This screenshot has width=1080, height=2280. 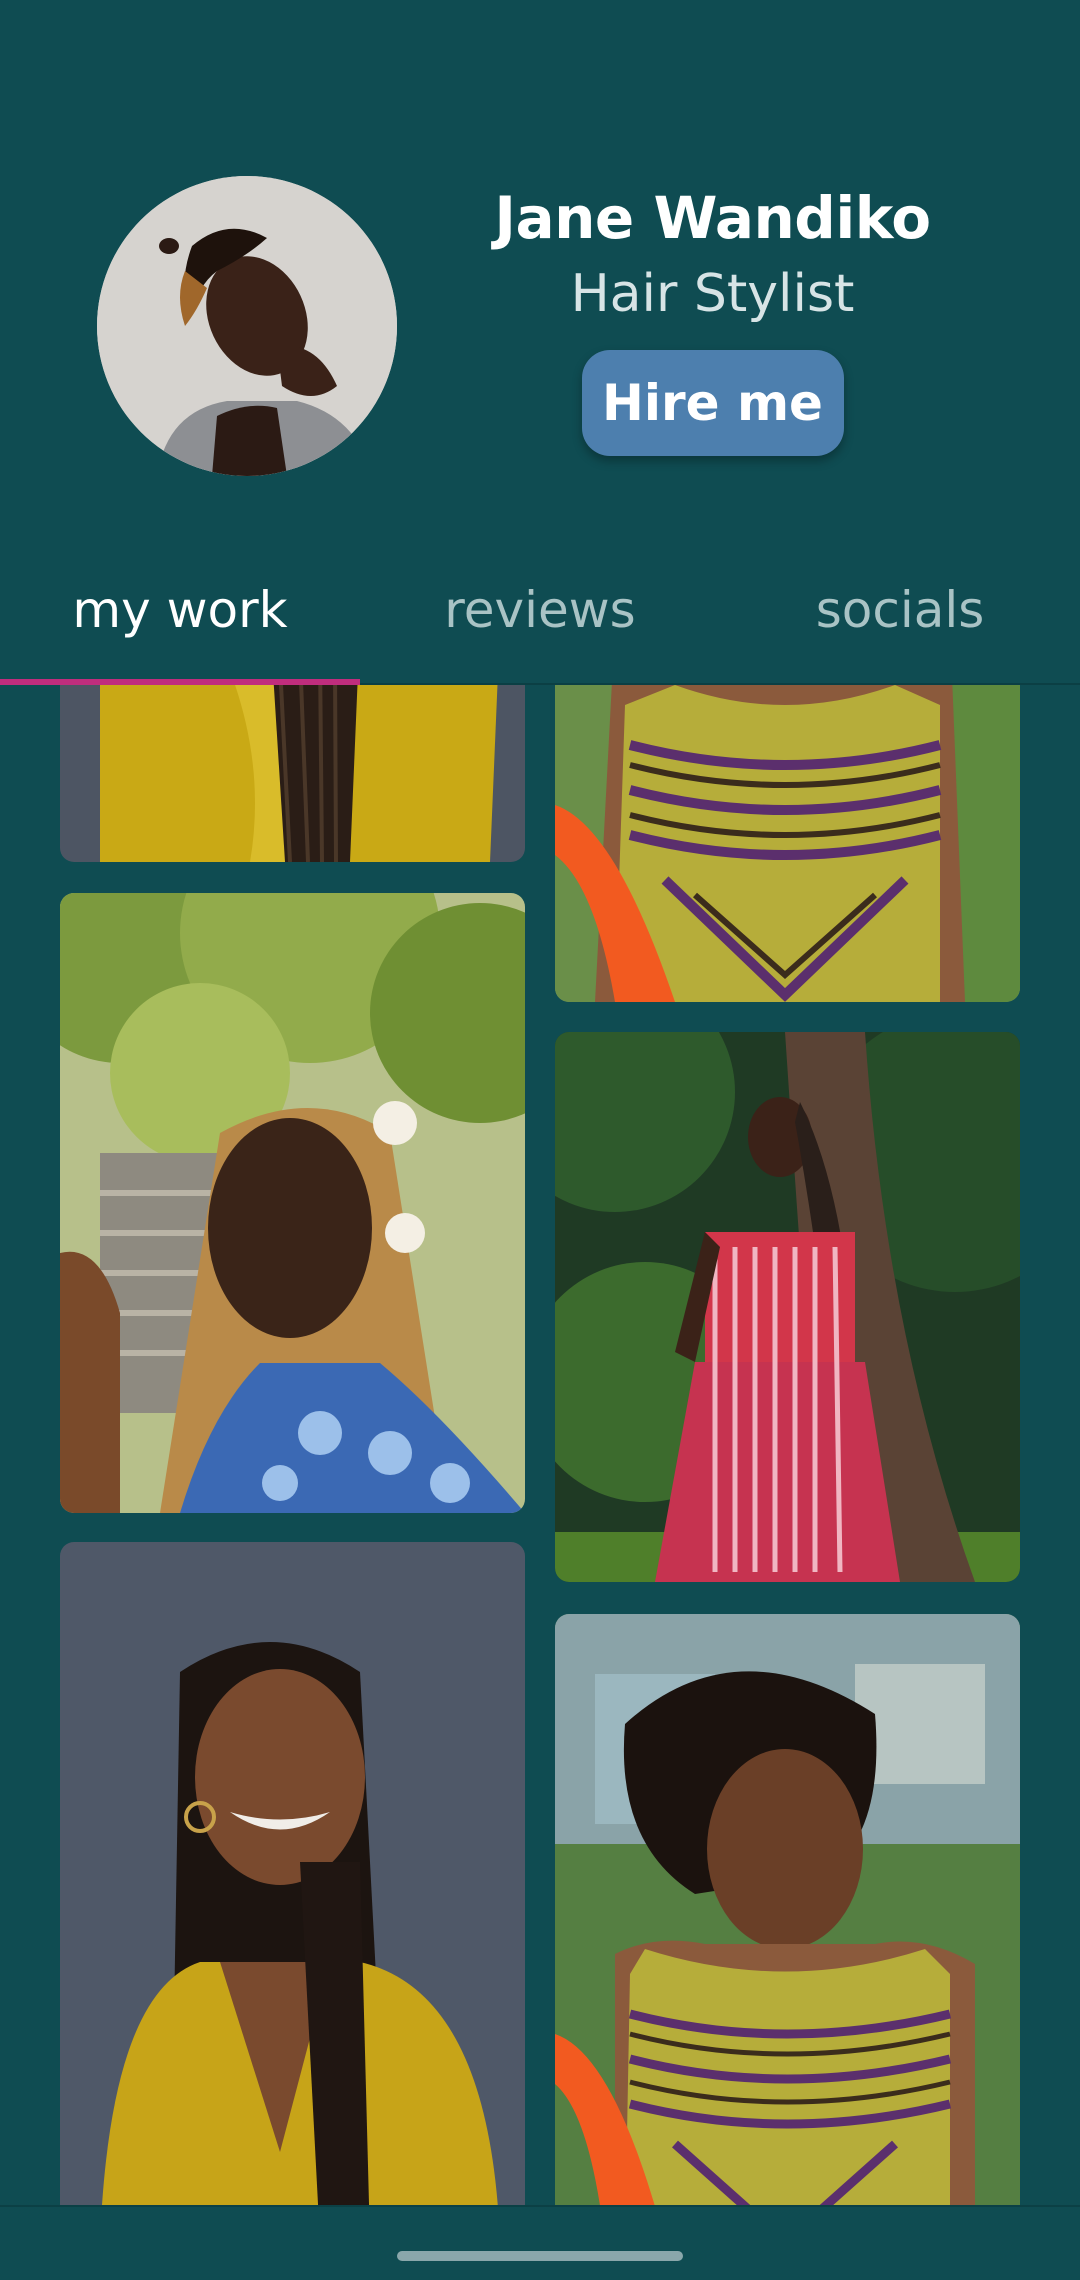 I want to click on tab-reviews: reviews, so click(x=540, y=619).